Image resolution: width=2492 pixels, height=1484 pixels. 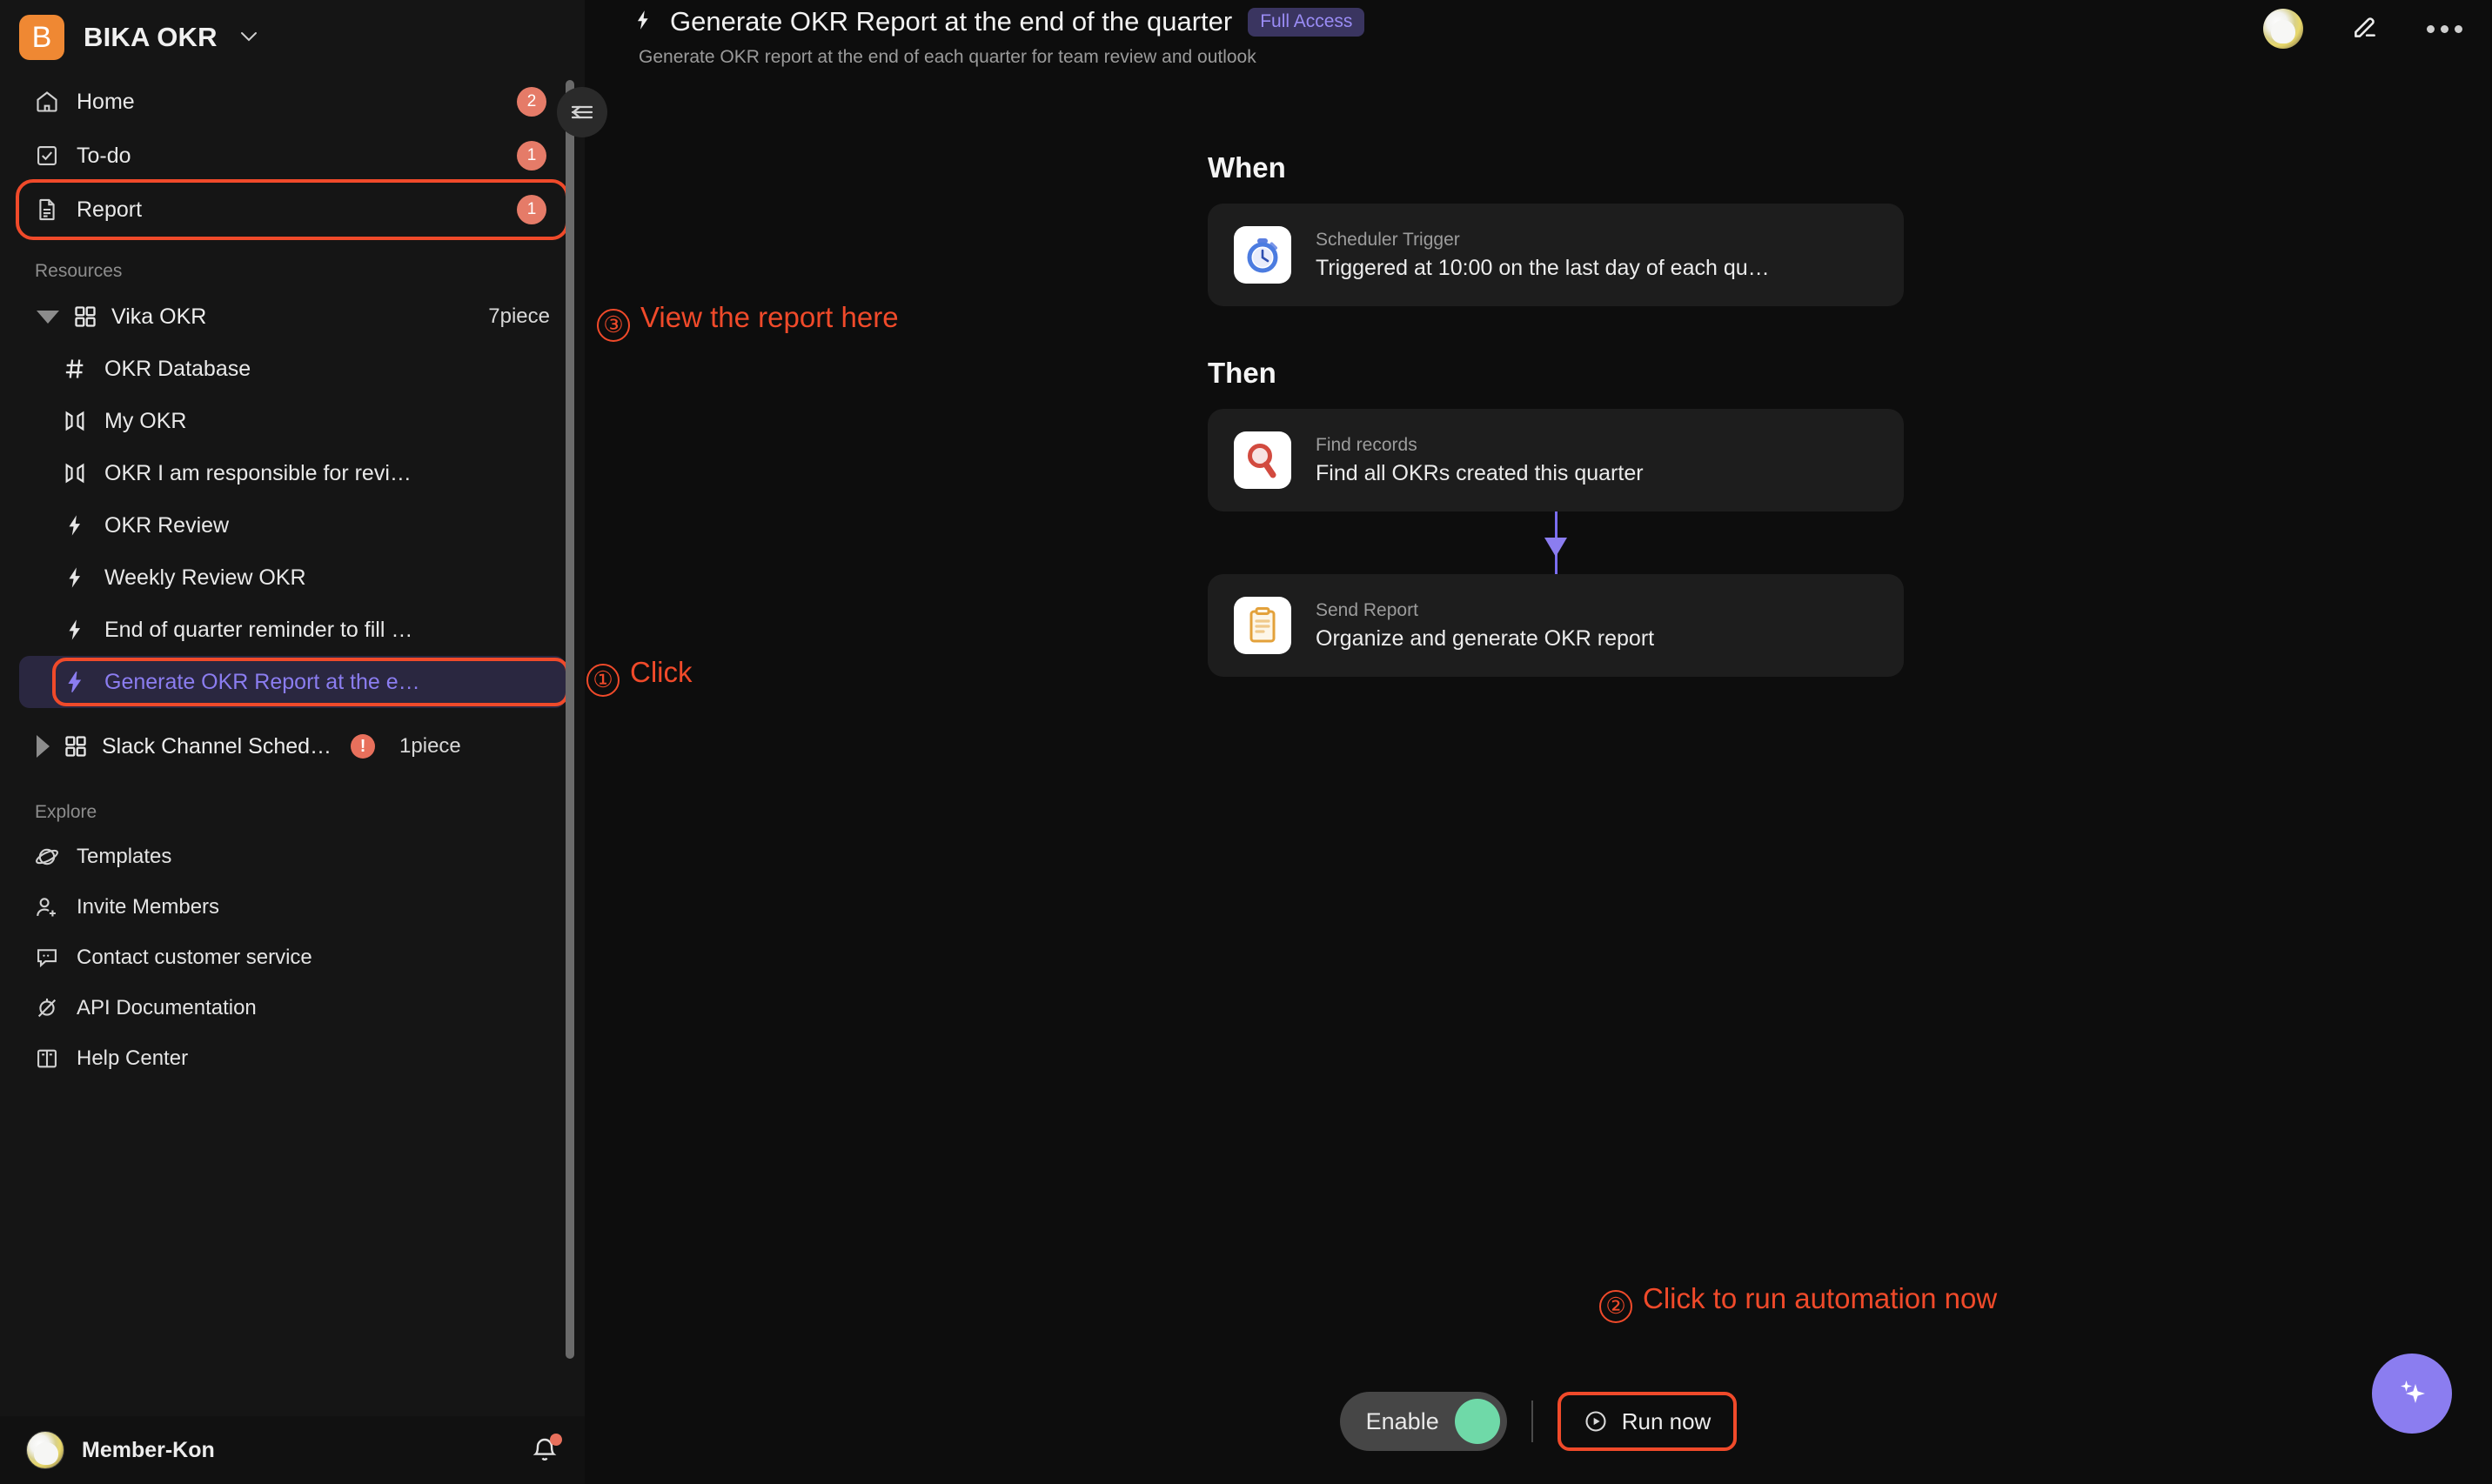 I want to click on notification-dot, so click(x=556, y=1440).